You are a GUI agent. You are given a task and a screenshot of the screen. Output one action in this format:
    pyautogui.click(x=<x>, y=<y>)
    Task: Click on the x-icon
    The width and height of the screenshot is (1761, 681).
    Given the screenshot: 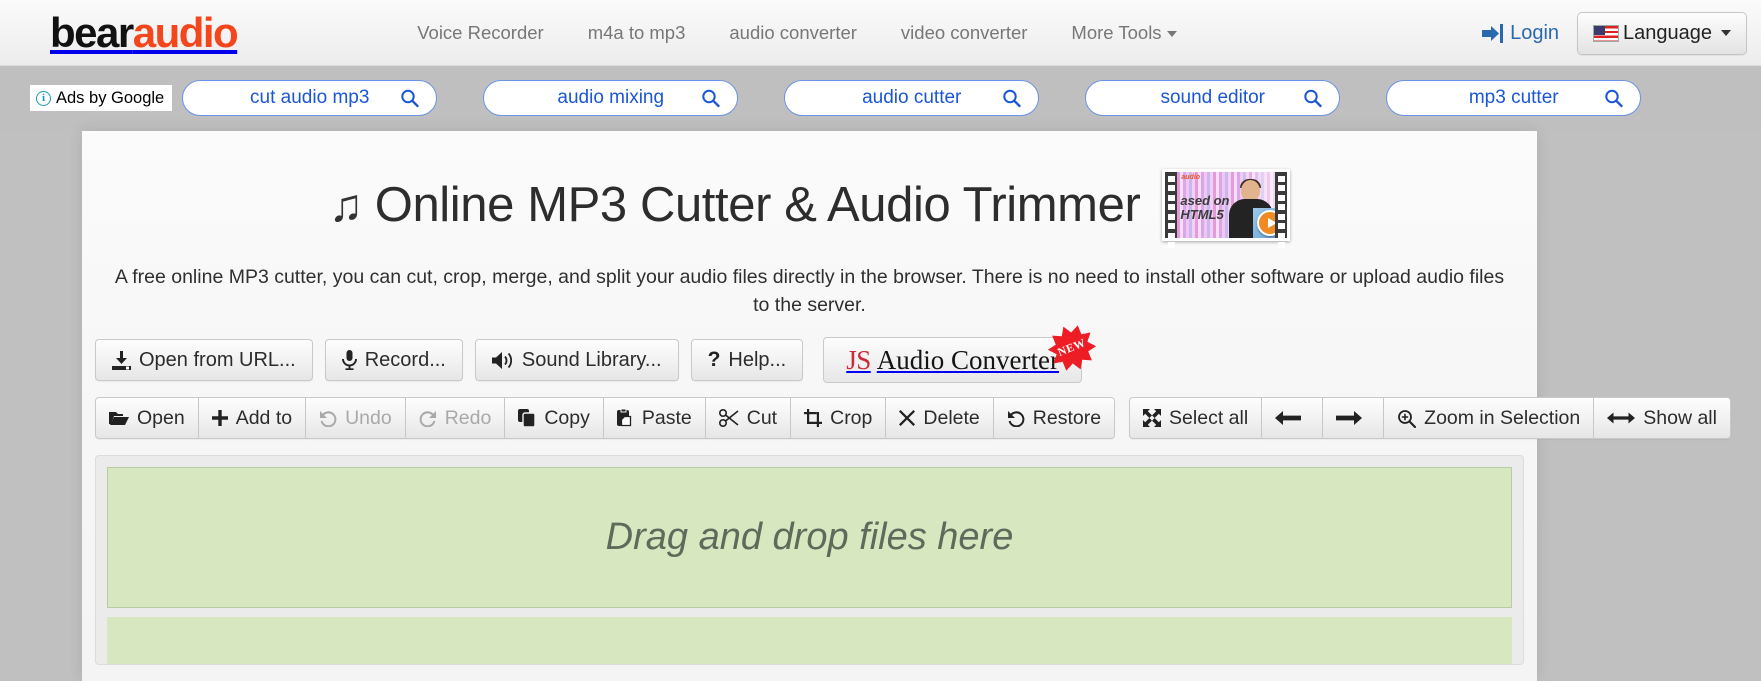 What is the action you would take?
    pyautogui.click(x=907, y=418)
    